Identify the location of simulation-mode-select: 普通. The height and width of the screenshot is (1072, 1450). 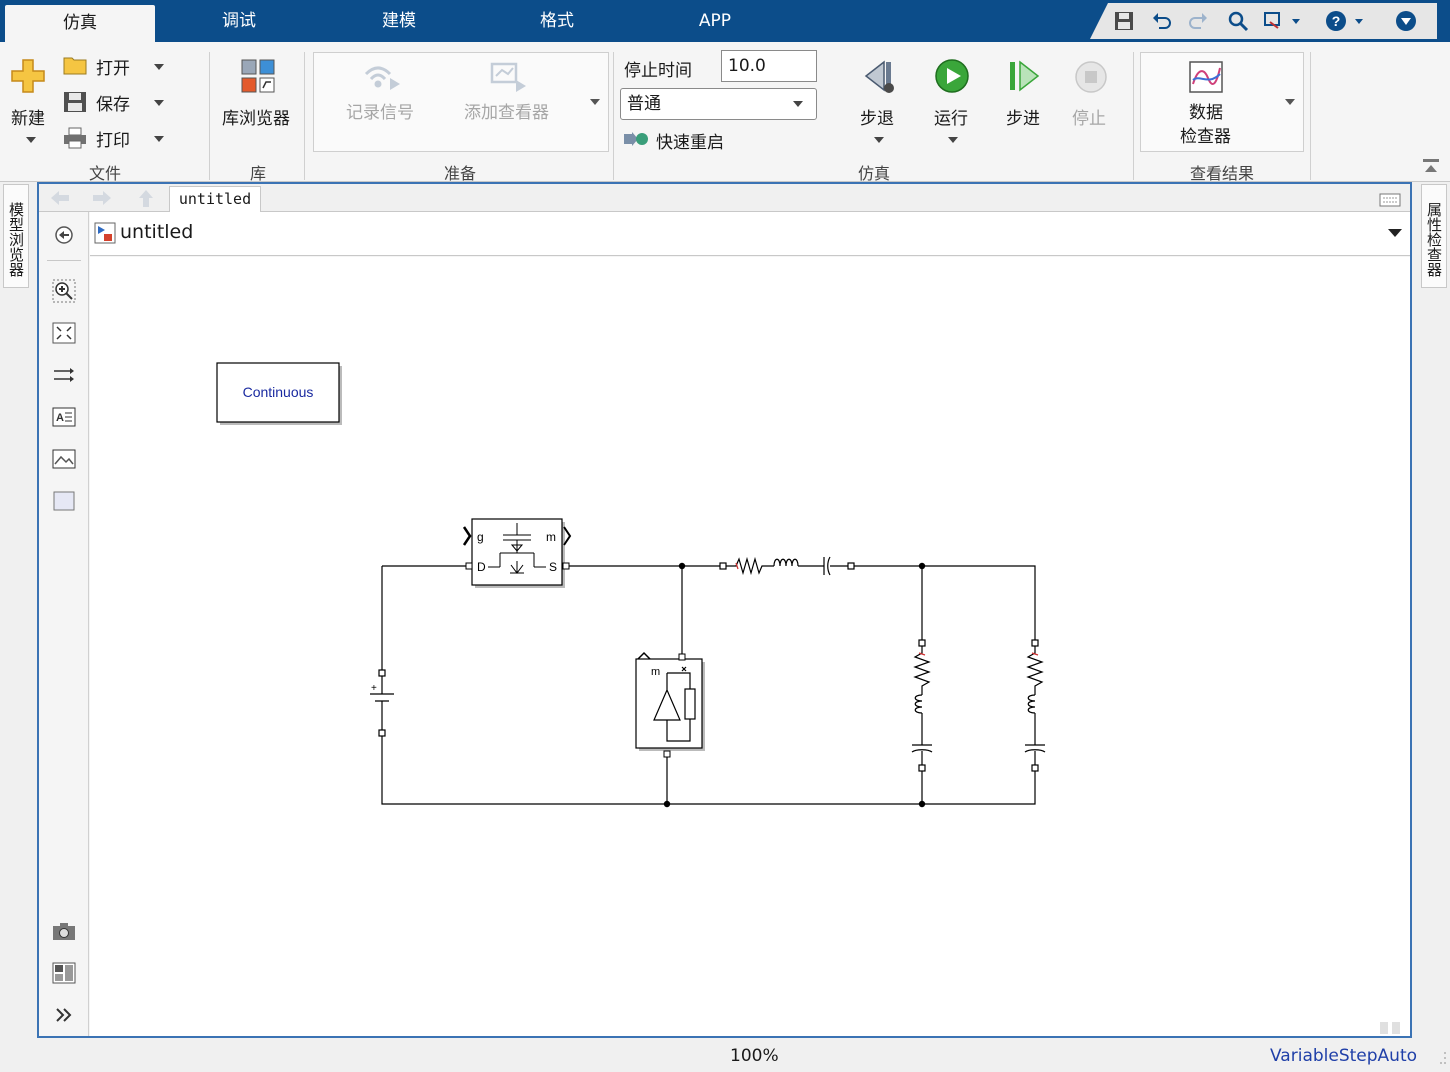
(718, 104).